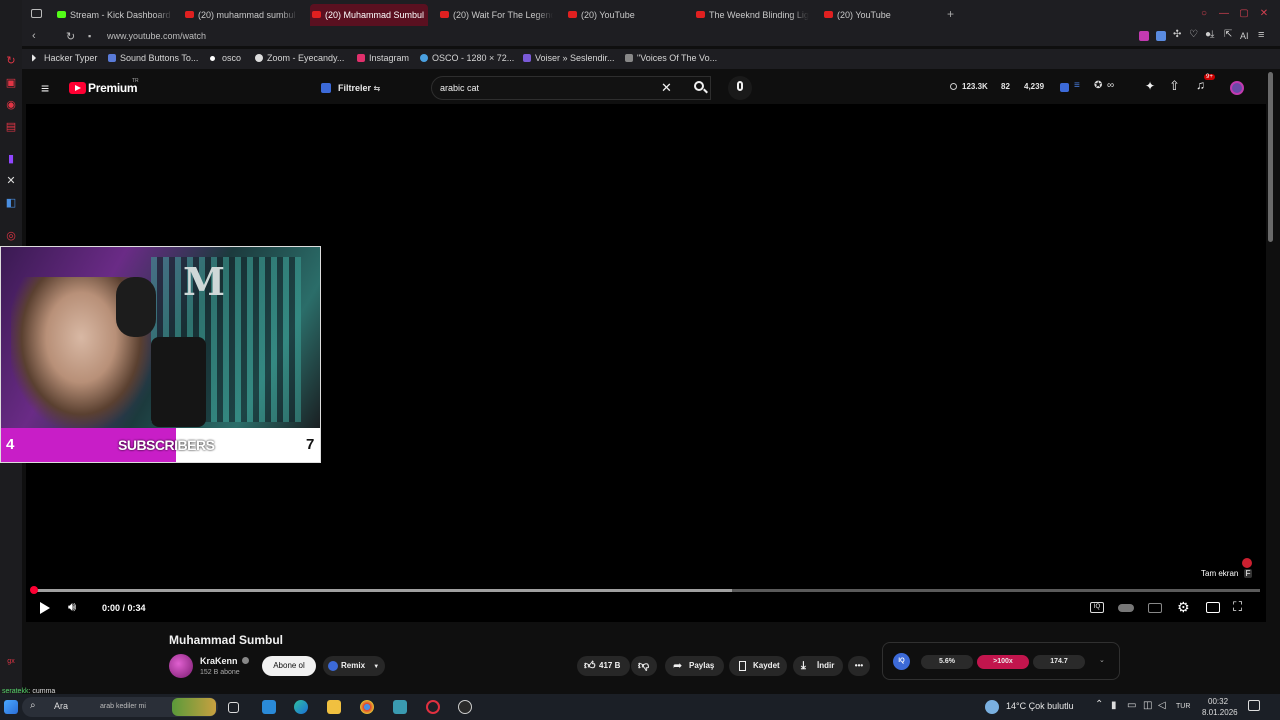  I want to click on maximize-button: ▢, so click(1244, 14).